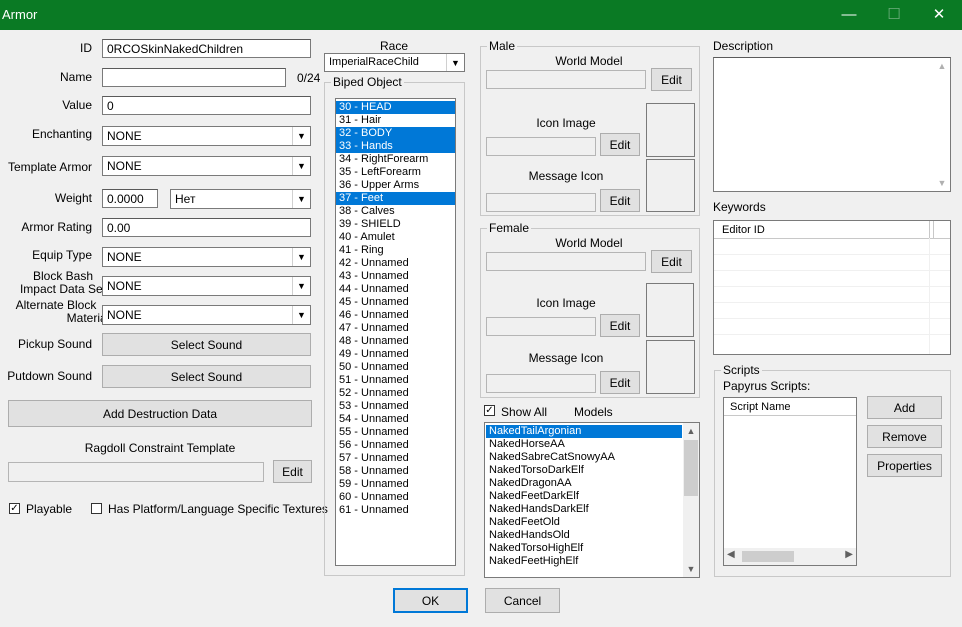 The width and height of the screenshot is (962, 627). Describe the element at coordinates (194, 77) in the screenshot. I see `name-field` at that location.